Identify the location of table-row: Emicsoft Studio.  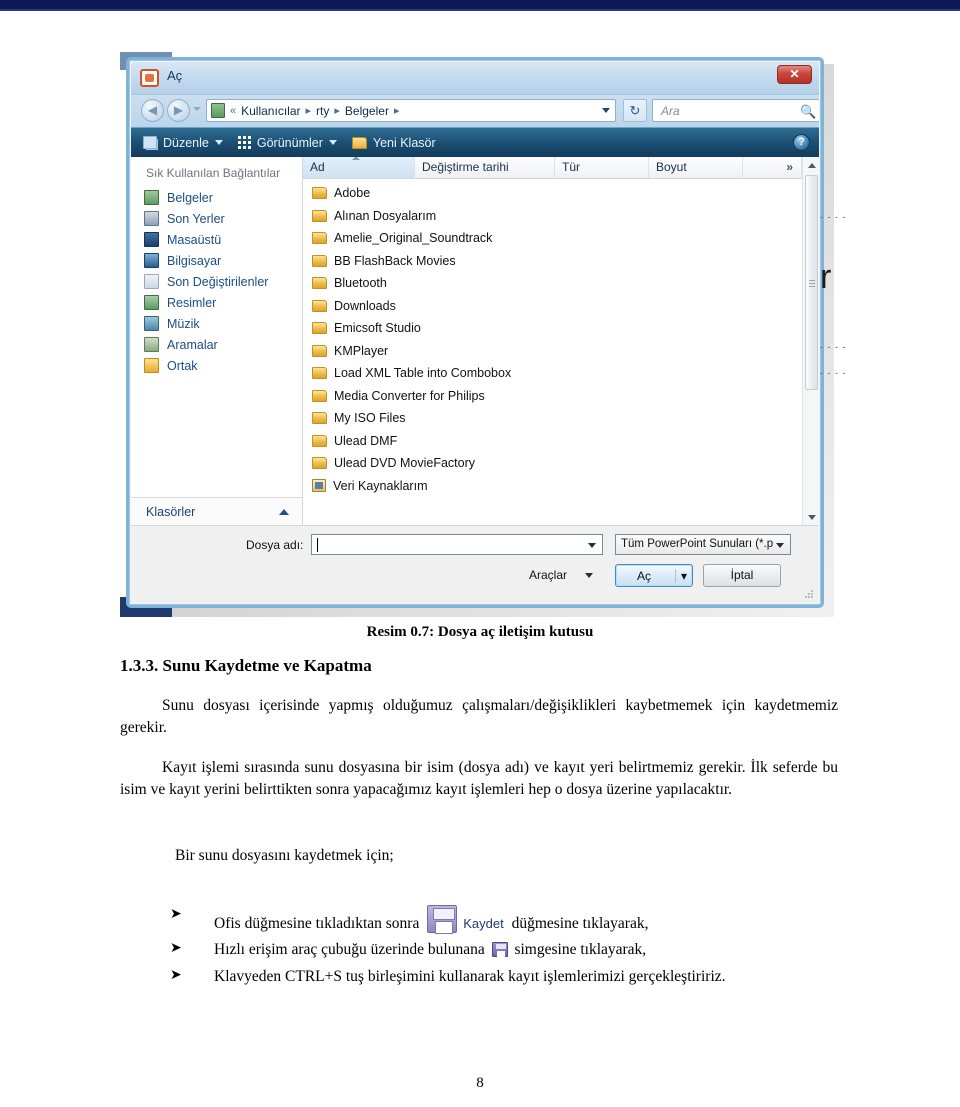
(552, 328).